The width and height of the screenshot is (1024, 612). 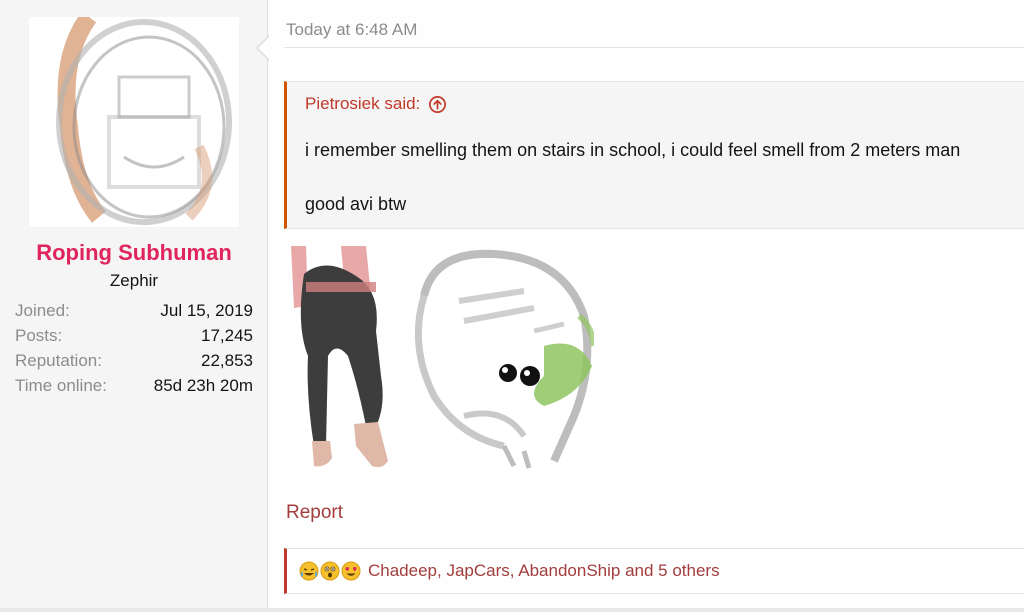 What do you see at coordinates (654, 47) in the screenshot?
I see `header-divider` at bounding box center [654, 47].